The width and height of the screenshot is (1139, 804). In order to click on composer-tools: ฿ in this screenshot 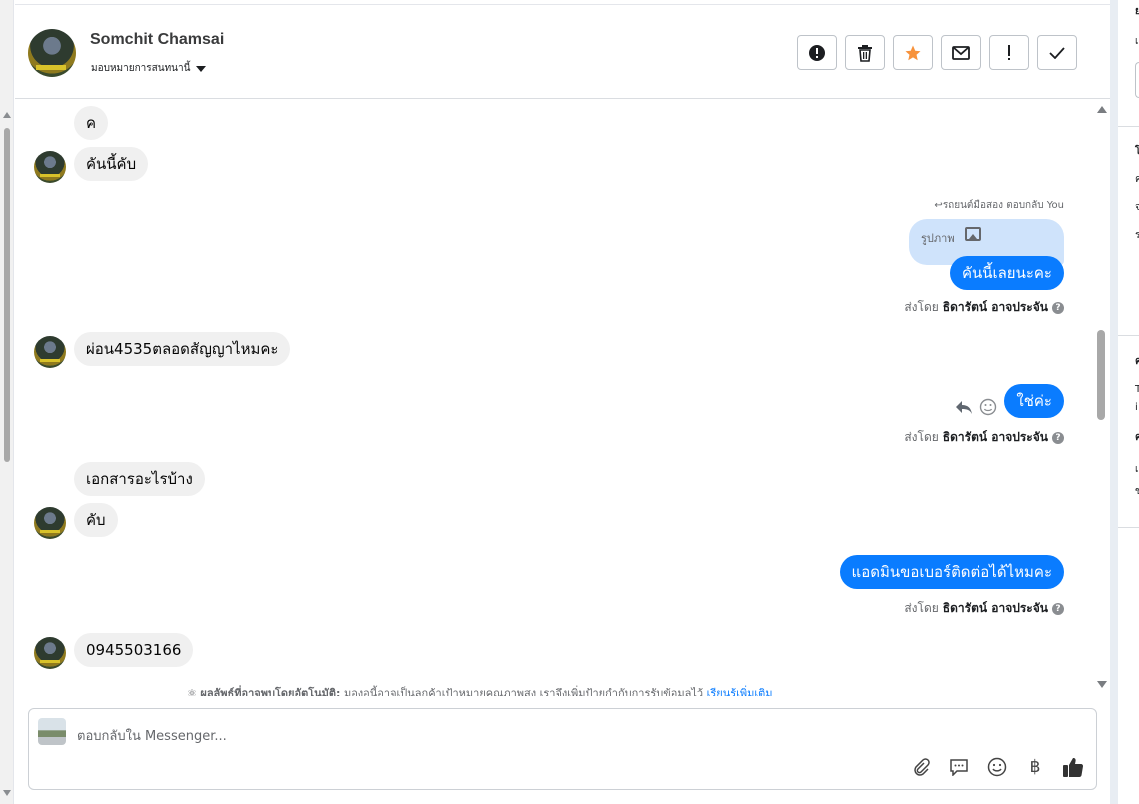, I will do `click(997, 767)`.